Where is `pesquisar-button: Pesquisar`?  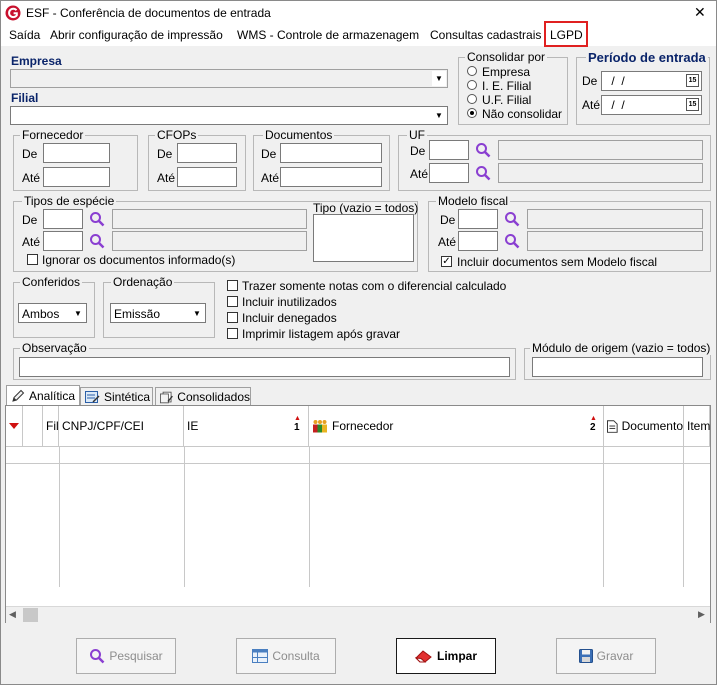 pesquisar-button: Pesquisar is located at coordinates (126, 656).